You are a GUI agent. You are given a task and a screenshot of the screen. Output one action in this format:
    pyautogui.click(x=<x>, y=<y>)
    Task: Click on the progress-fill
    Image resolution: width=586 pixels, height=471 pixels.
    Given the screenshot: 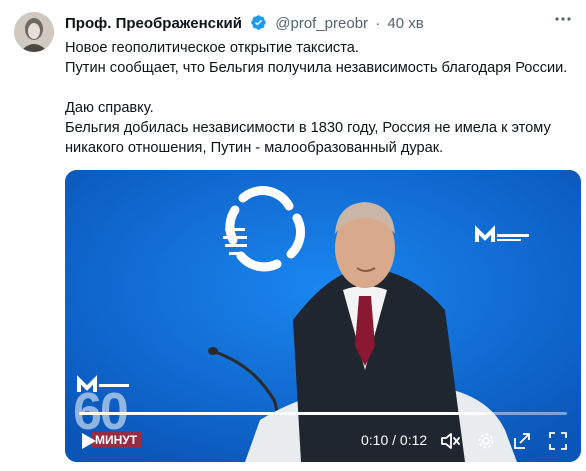 What is the action you would take?
    pyautogui.click(x=282, y=413)
    